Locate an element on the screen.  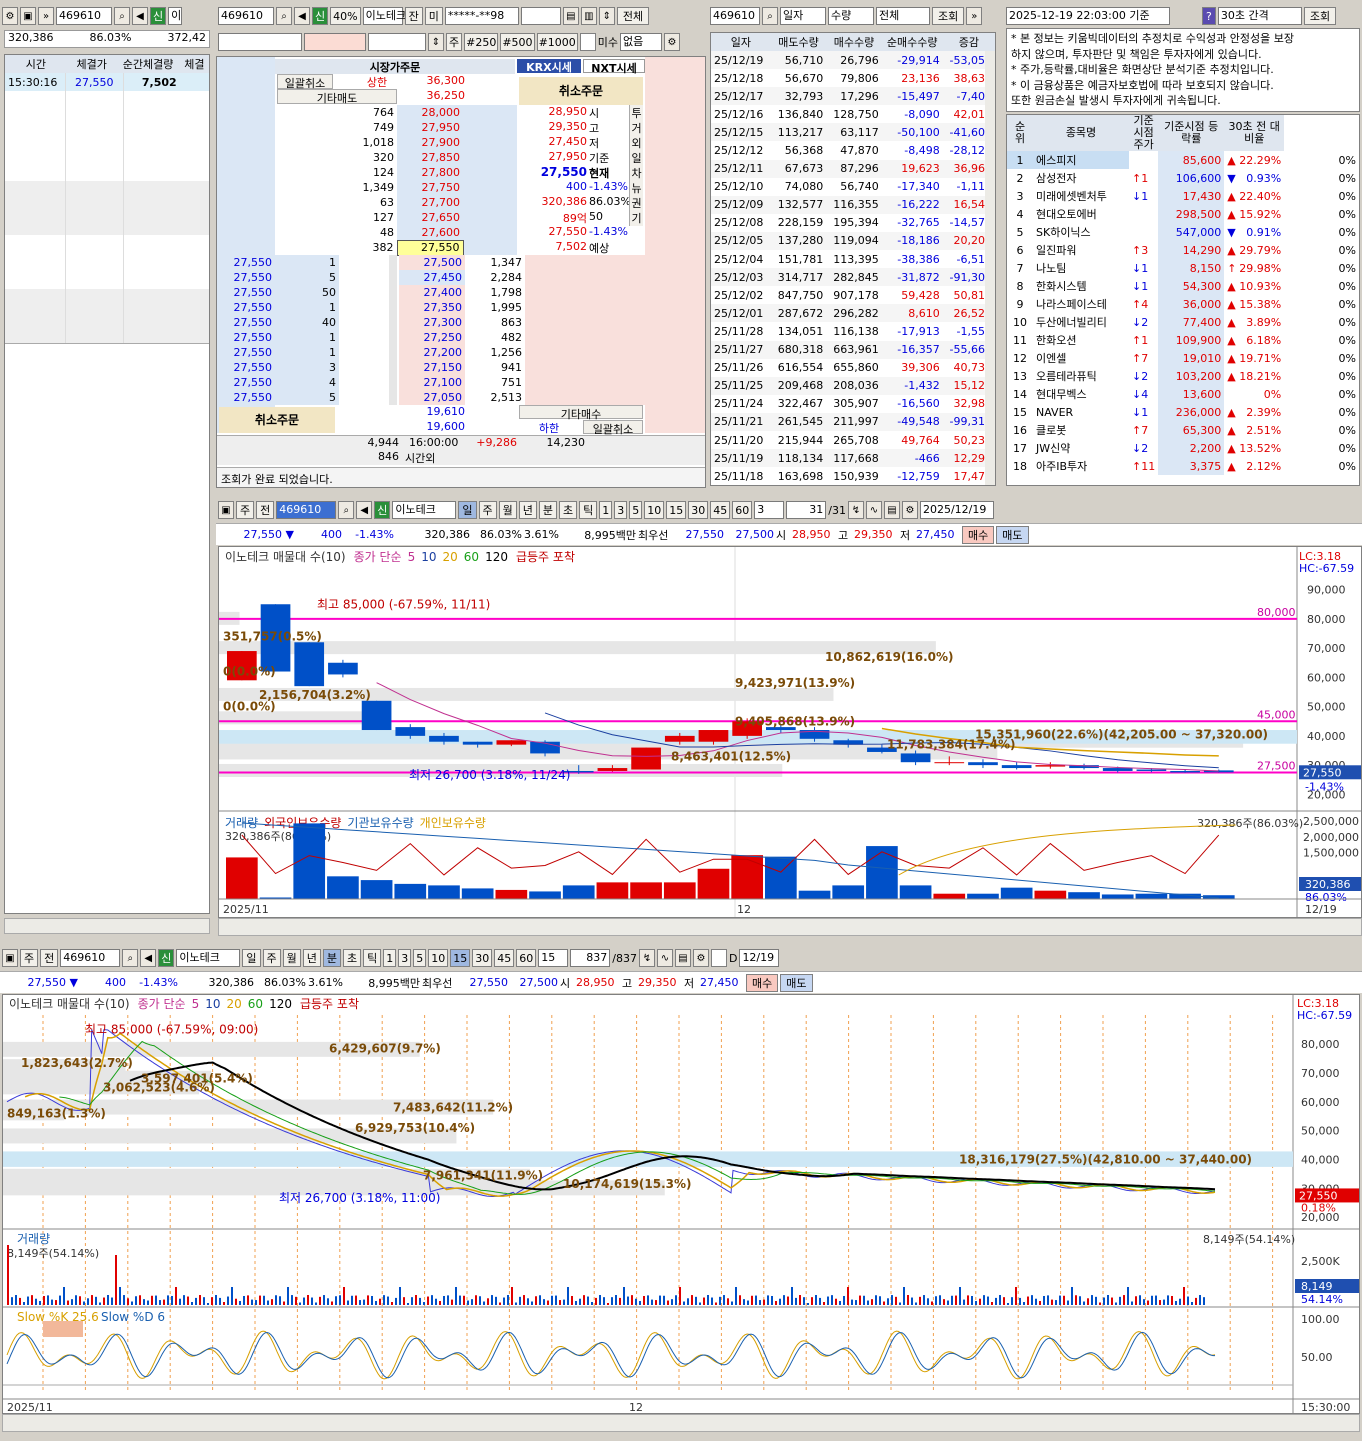
daily-next-icon: » is located at coordinates (974, 16).